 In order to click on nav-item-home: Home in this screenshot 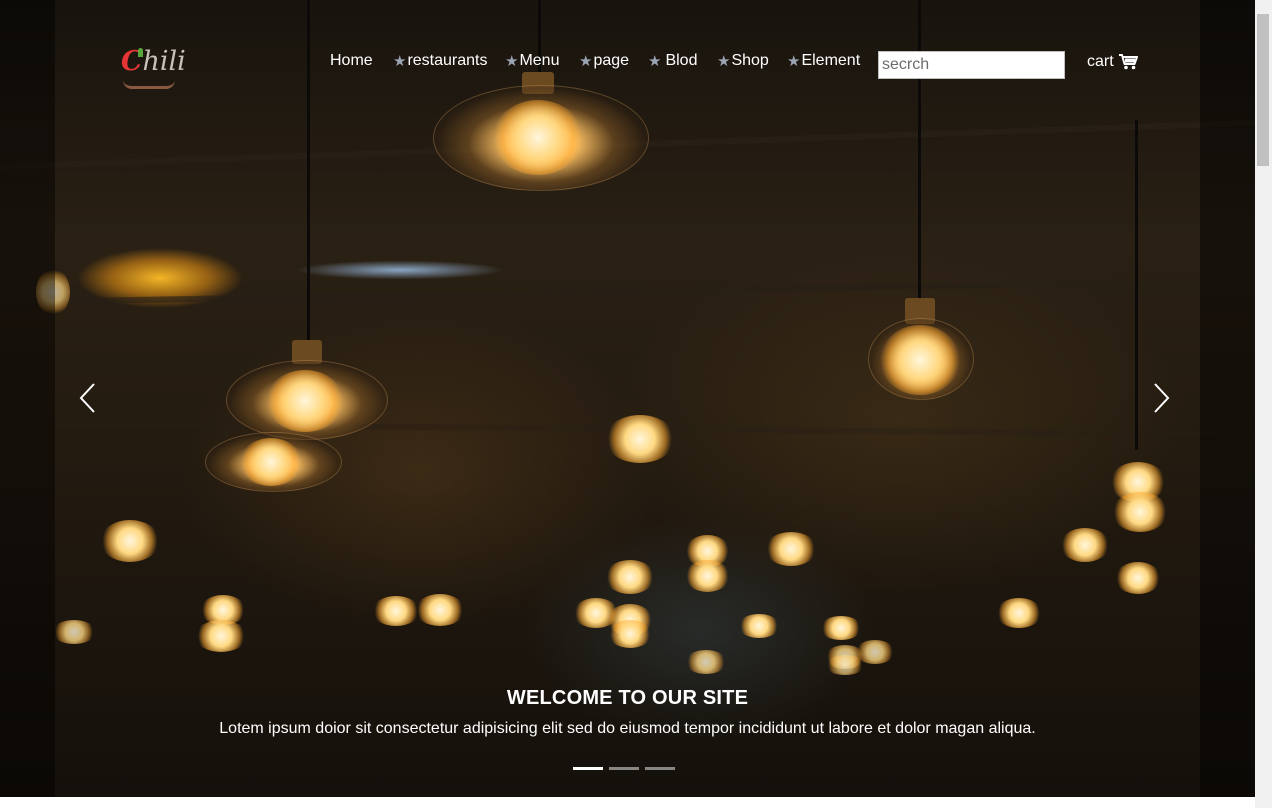, I will do `click(351, 61)`.